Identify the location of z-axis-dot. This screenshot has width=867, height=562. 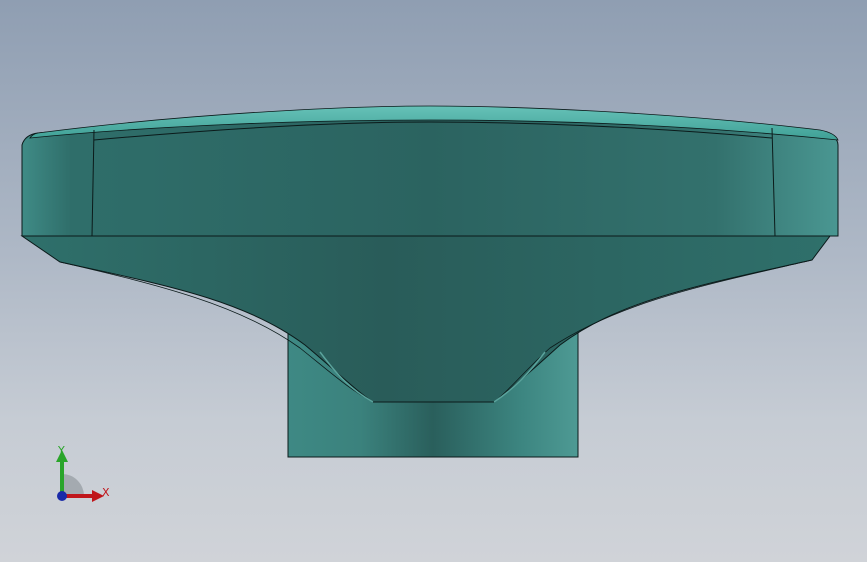
(62, 496).